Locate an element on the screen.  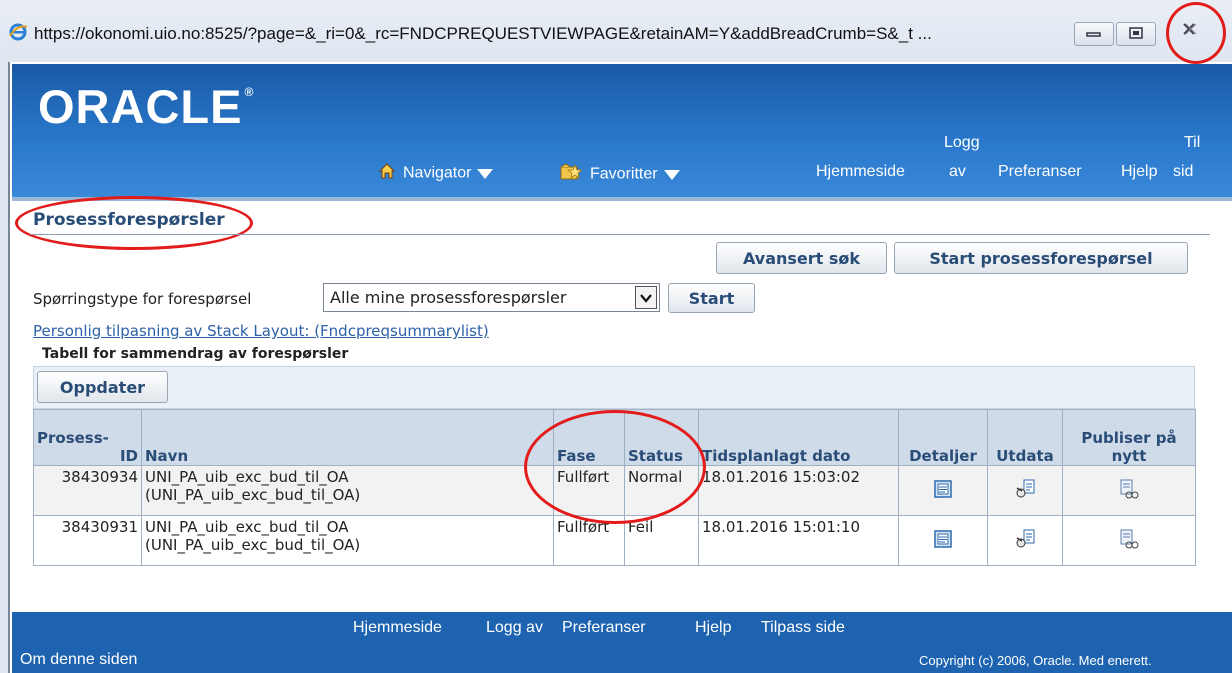
start-process-request-button: Start prosessforespørsel is located at coordinates (1041, 258).